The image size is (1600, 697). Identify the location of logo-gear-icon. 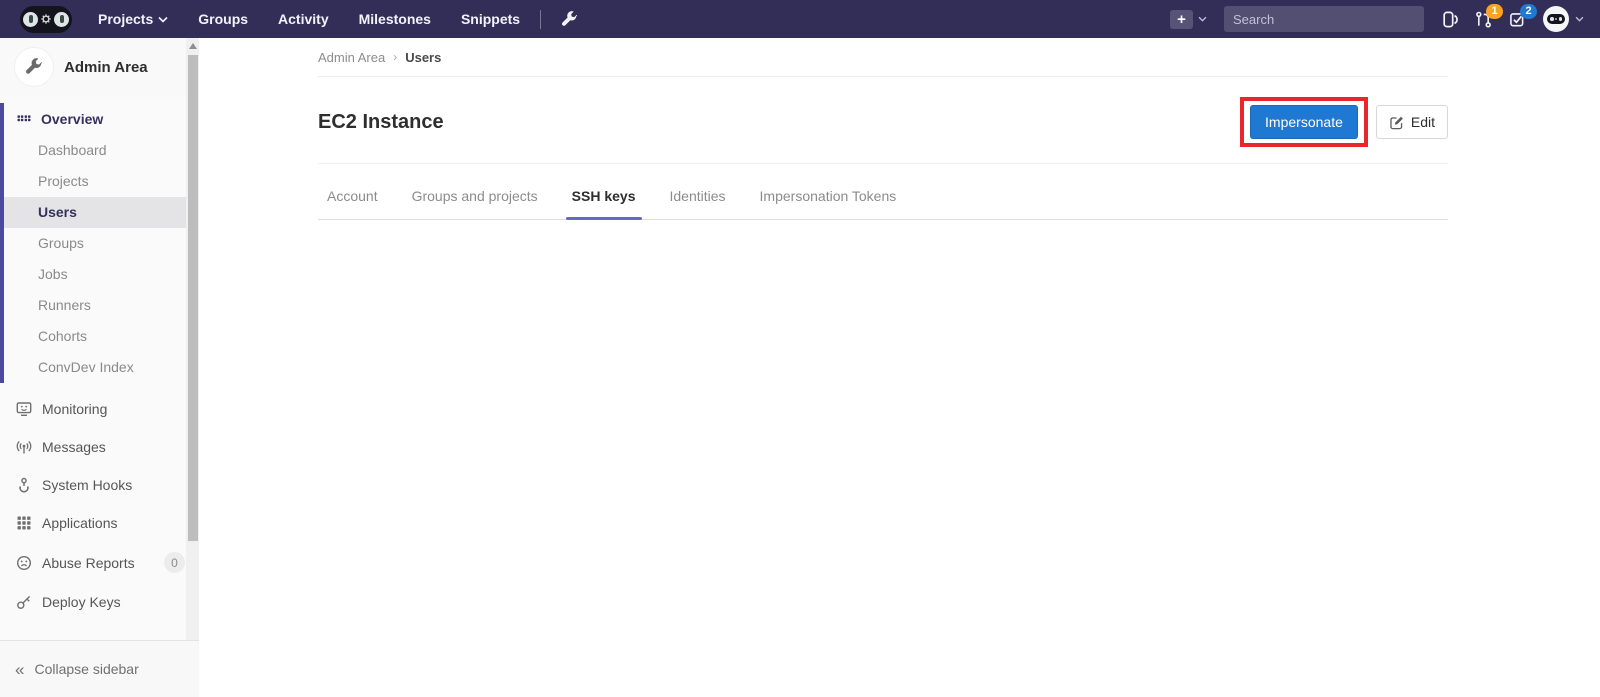
(46, 19).